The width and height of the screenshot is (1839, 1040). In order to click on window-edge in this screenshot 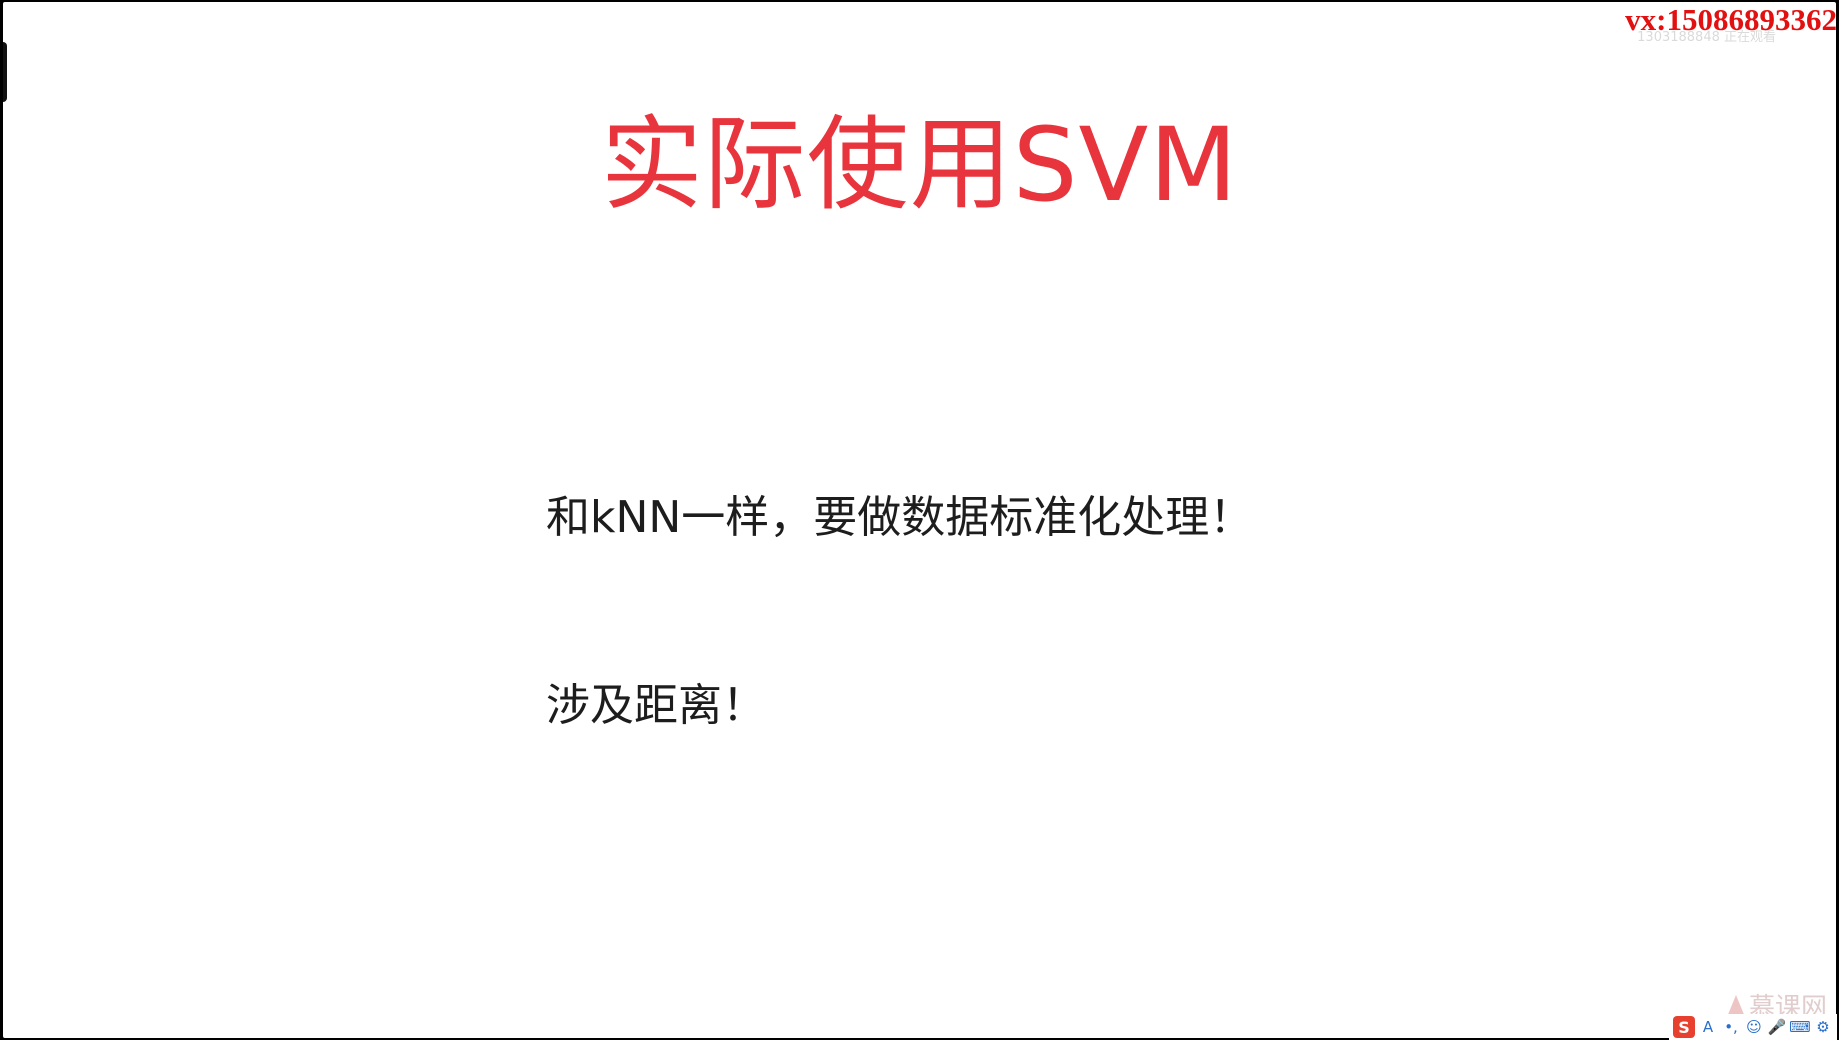, I will do `click(5, 72)`.